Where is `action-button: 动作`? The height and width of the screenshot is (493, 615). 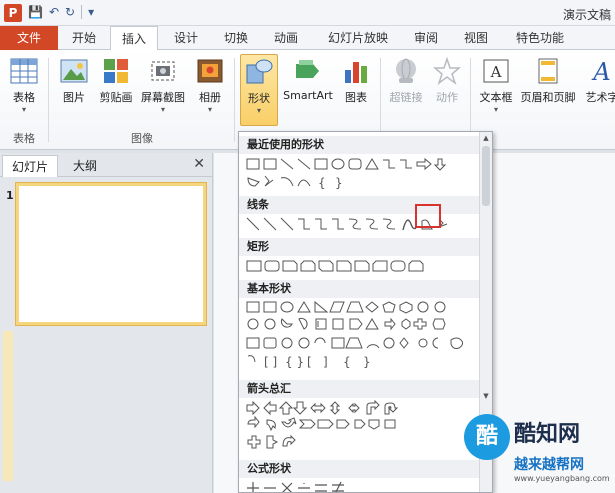 action-button: 动作 is located at coordinates (447, 79).